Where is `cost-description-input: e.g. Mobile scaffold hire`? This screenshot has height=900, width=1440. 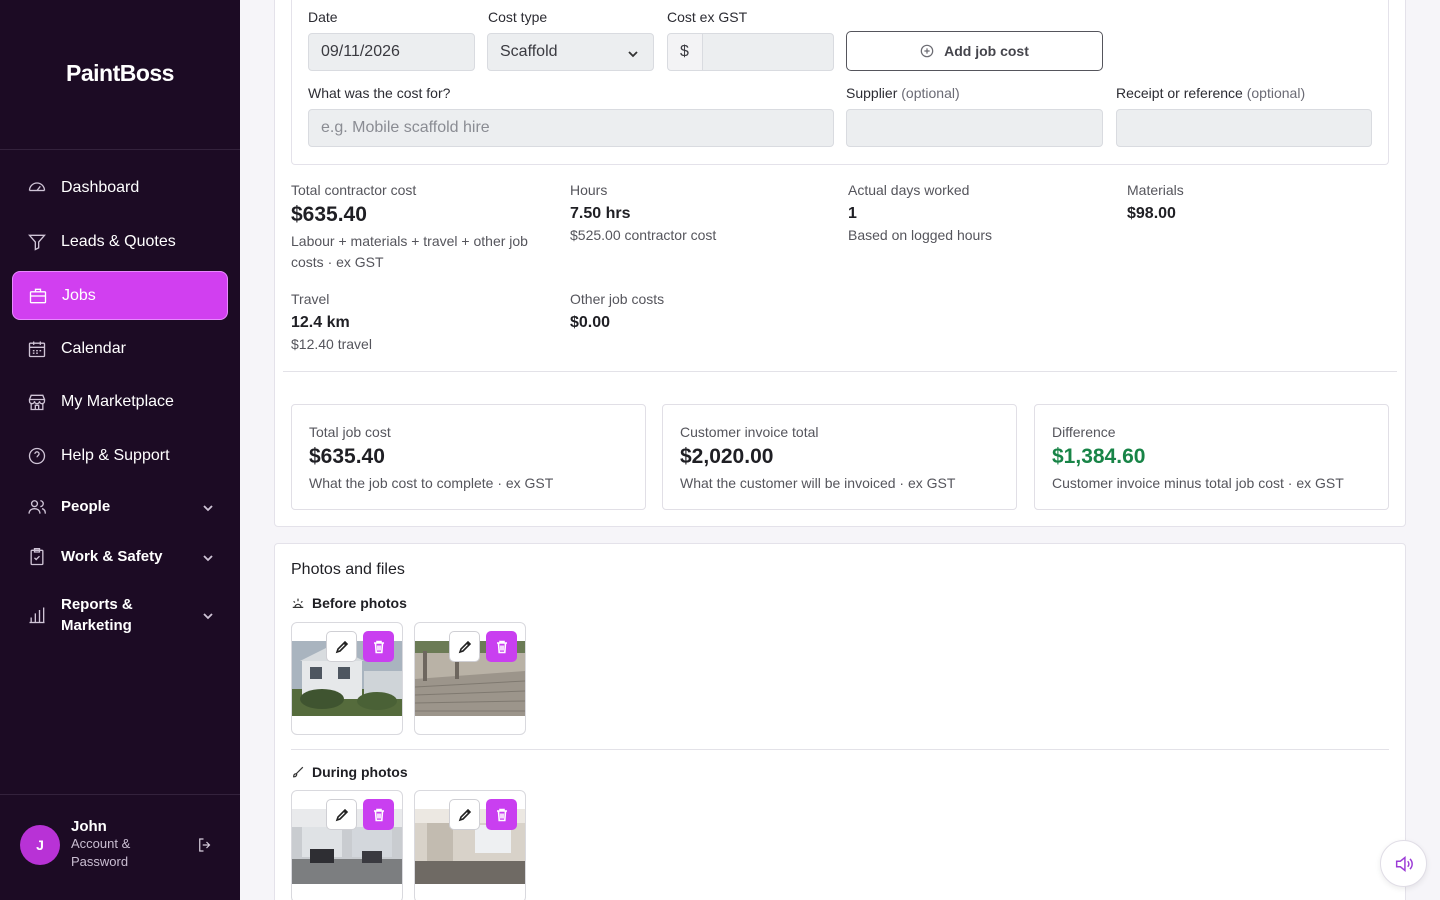 cost-description-input: e.g. Mobile scaffold hire is located at coordinates (571, 128).